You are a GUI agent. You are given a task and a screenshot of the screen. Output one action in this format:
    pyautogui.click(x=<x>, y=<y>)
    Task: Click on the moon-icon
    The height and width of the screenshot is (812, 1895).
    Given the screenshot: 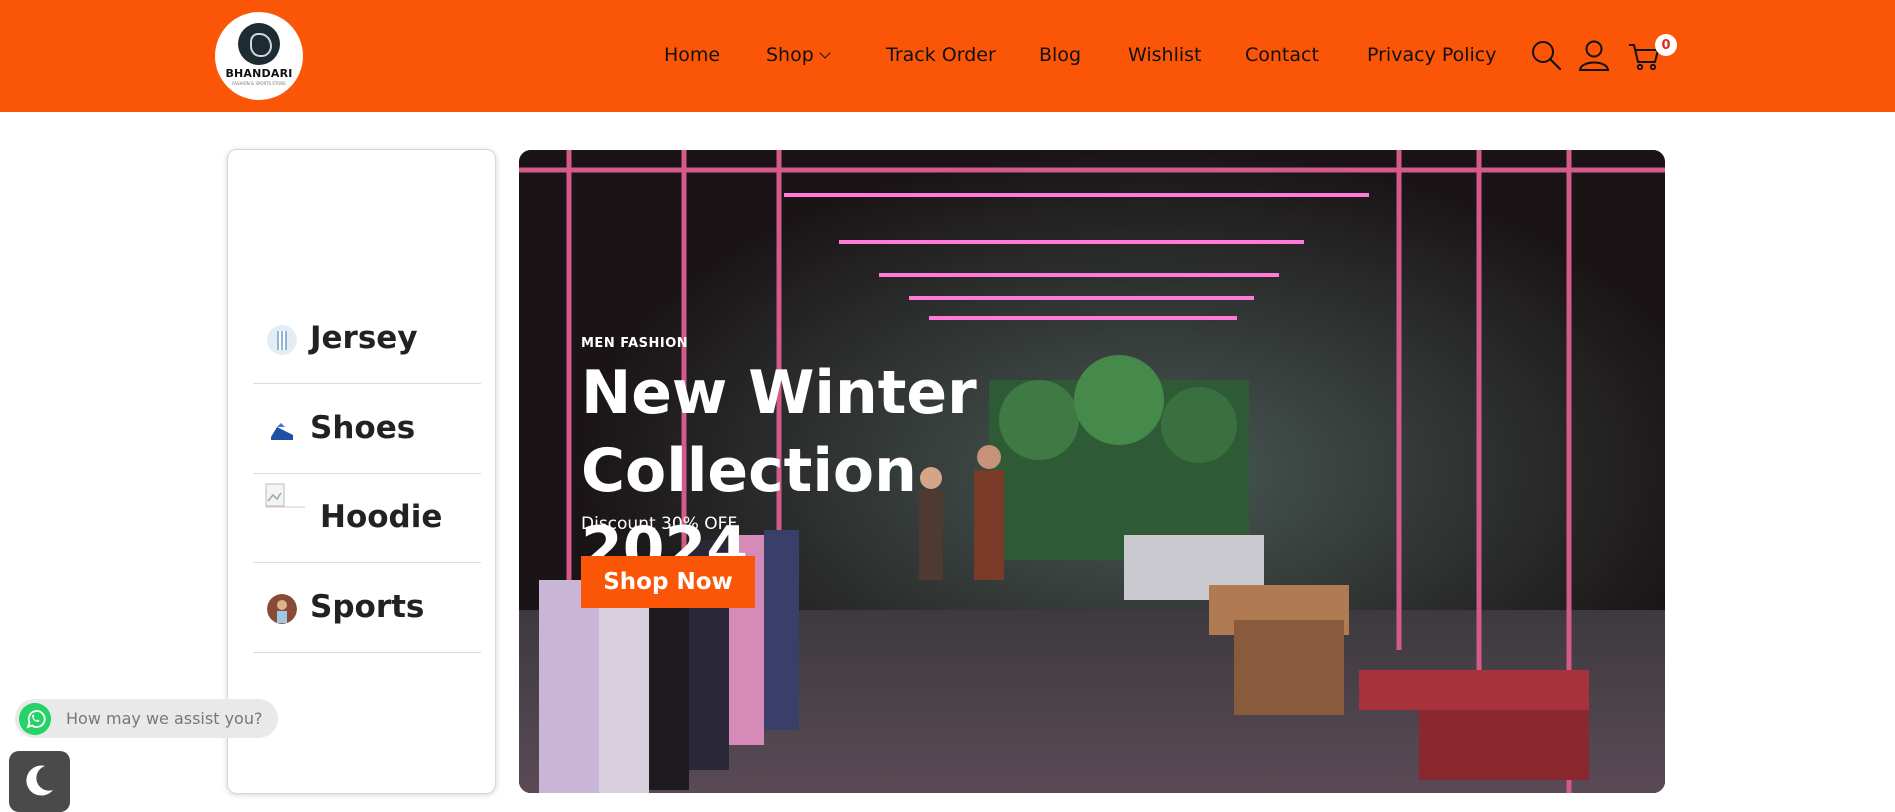 What is the action you would take?
    pyautogui.click(x=39, y=780)
    